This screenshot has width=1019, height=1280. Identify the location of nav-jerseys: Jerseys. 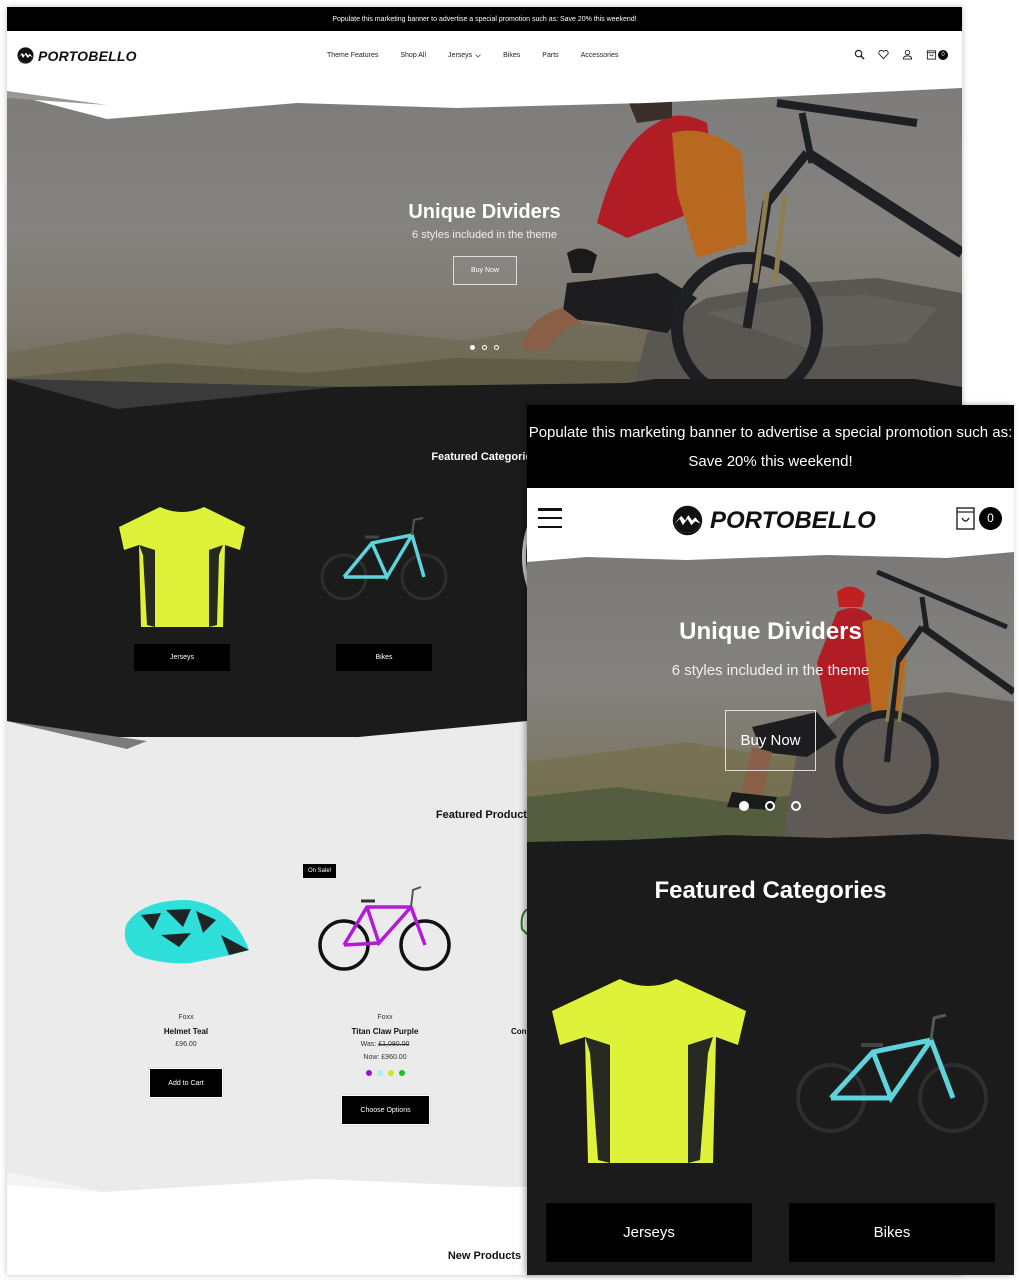
(464, 55).